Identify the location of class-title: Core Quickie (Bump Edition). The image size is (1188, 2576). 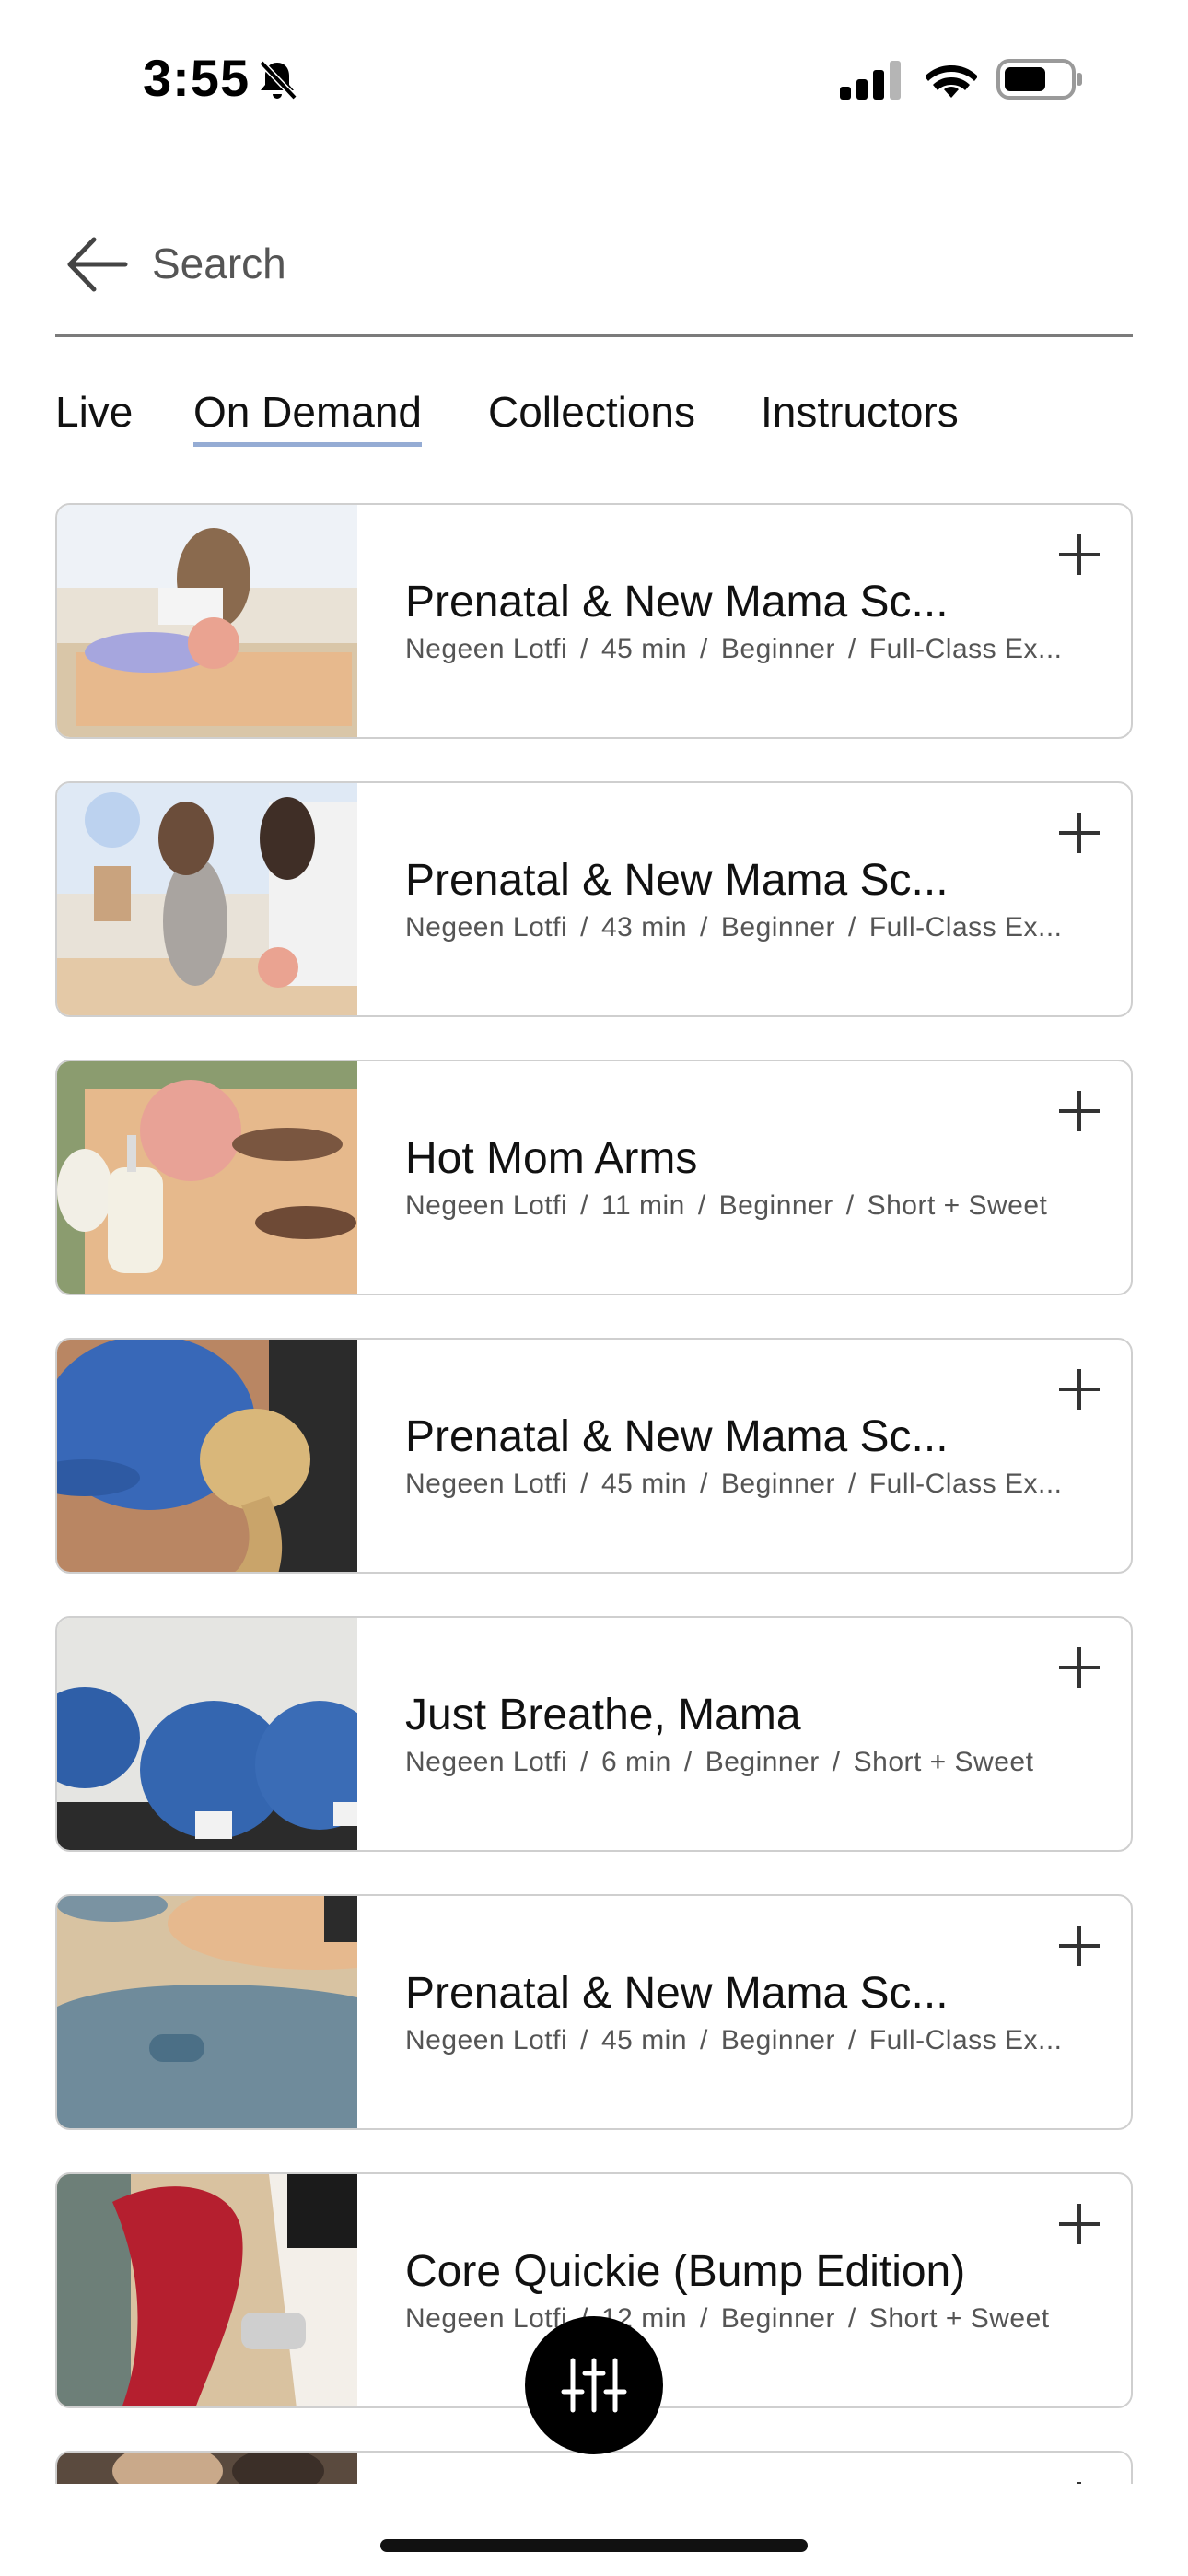
(685, 2271).